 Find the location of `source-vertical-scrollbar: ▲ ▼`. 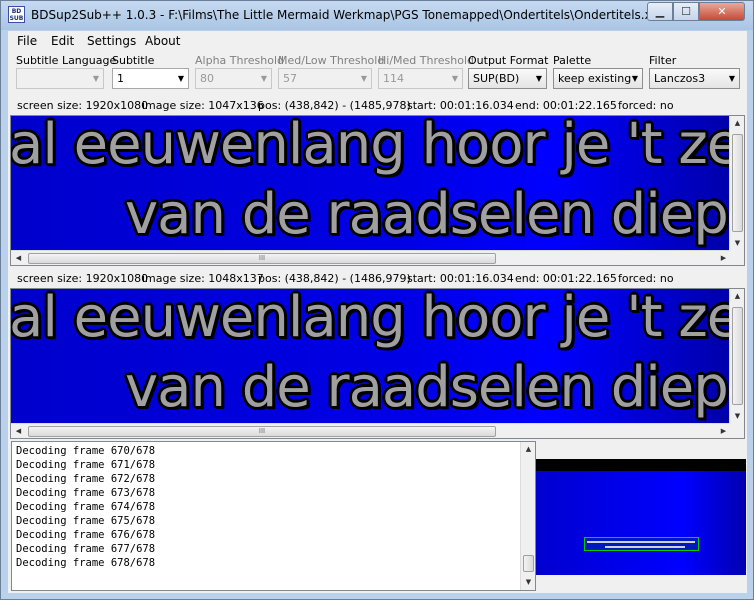

source-vertical-scrollbar: ▲ ▼ is located at coordinates (736, 183).